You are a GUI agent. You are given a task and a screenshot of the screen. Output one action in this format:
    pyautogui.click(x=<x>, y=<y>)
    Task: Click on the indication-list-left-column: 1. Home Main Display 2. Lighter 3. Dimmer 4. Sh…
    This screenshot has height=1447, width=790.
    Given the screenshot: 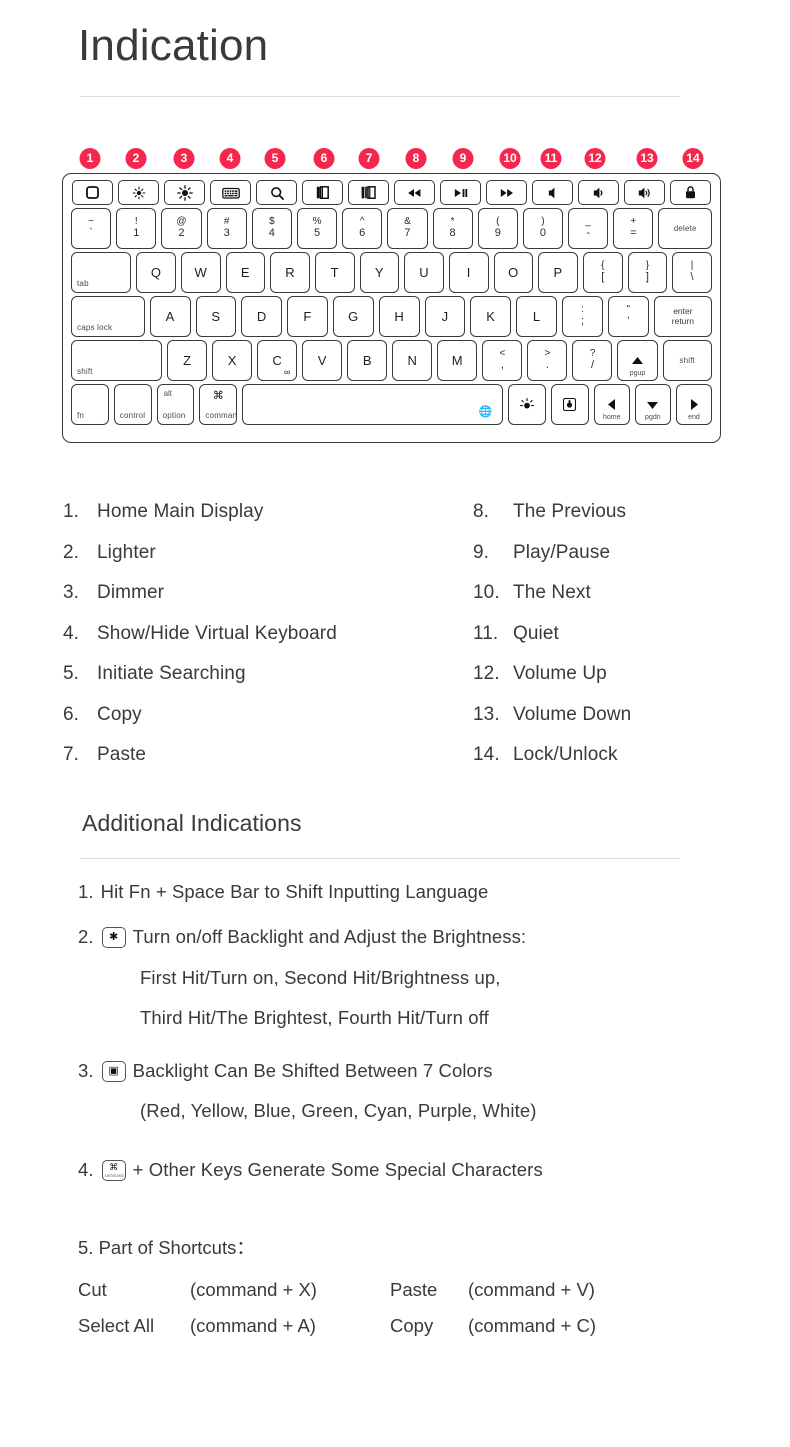 What is the action you would take?
    pyautogui.click(x=263, y=634)
    